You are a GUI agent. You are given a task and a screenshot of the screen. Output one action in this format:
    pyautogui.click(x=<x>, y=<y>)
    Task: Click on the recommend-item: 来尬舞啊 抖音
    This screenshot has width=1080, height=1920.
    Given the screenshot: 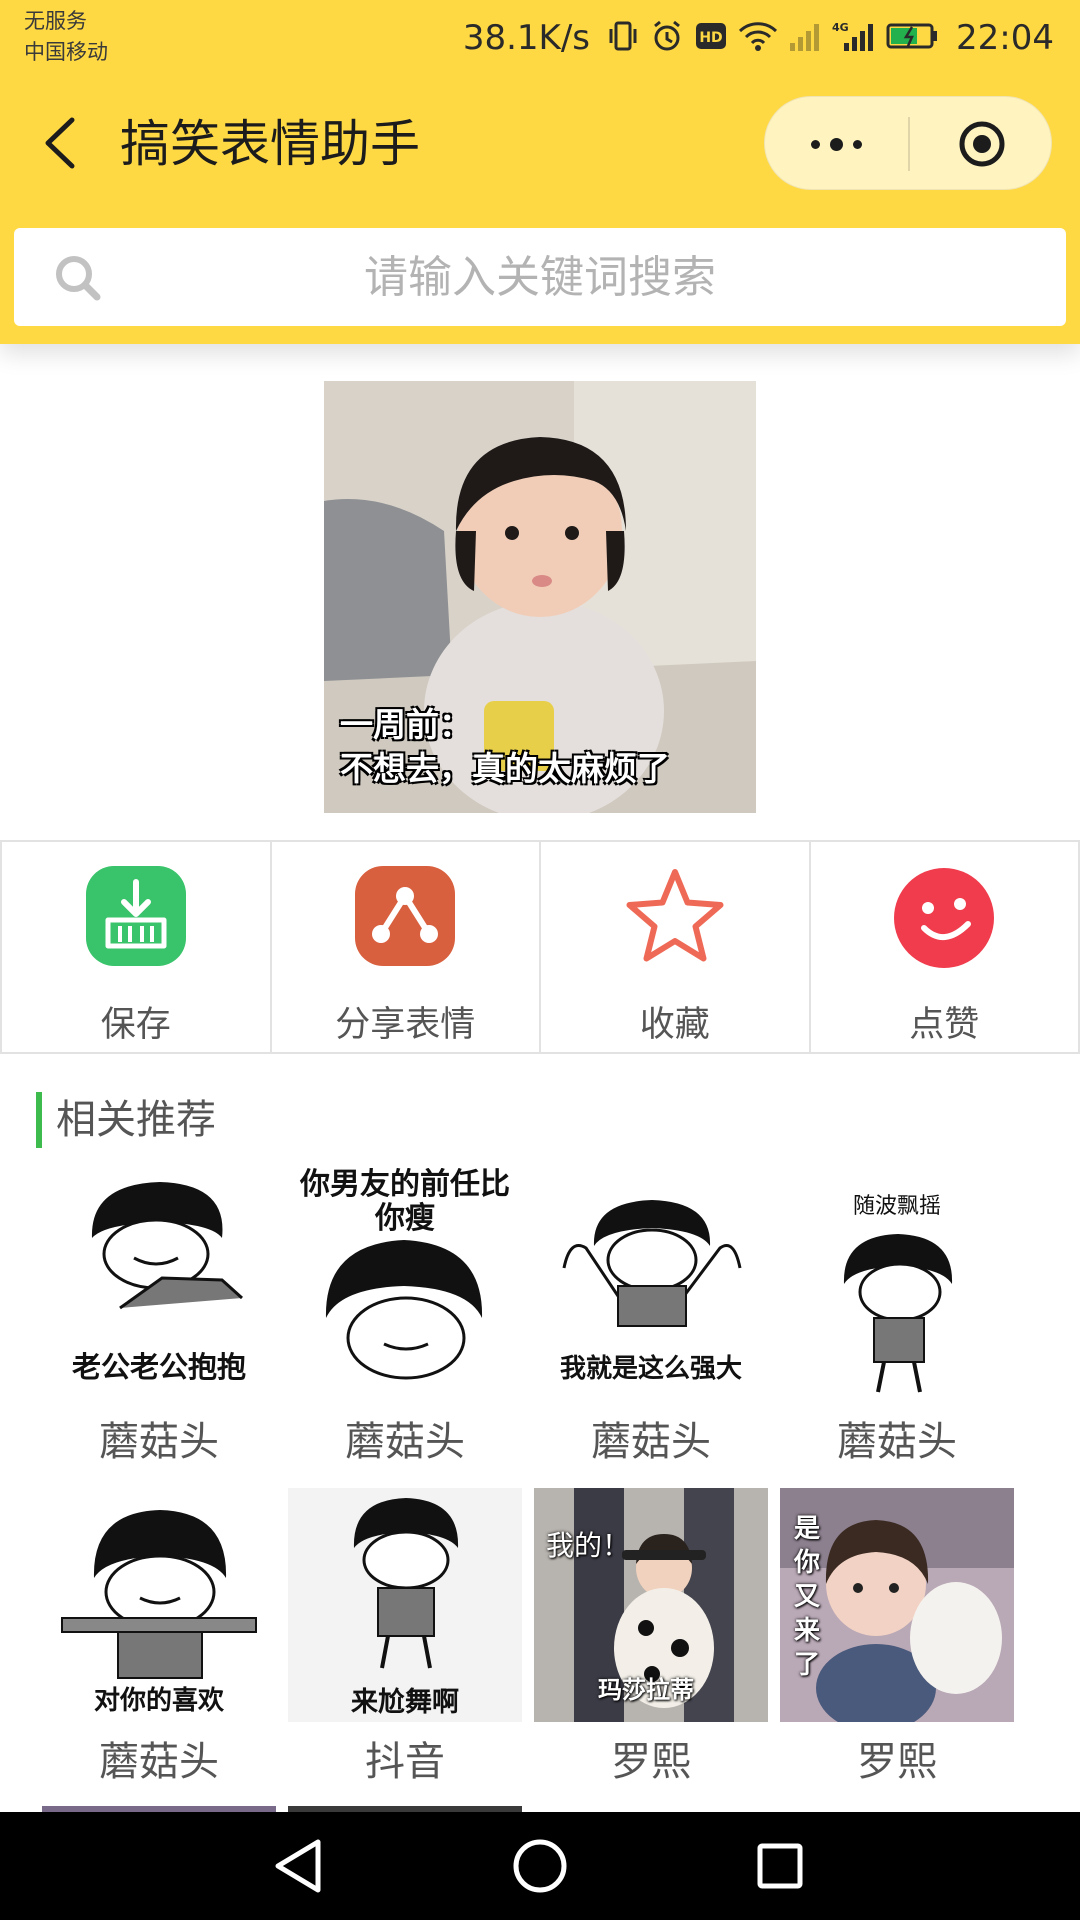 What is the action you would take?
    pyautogui.click(x=405, y=1637)
    